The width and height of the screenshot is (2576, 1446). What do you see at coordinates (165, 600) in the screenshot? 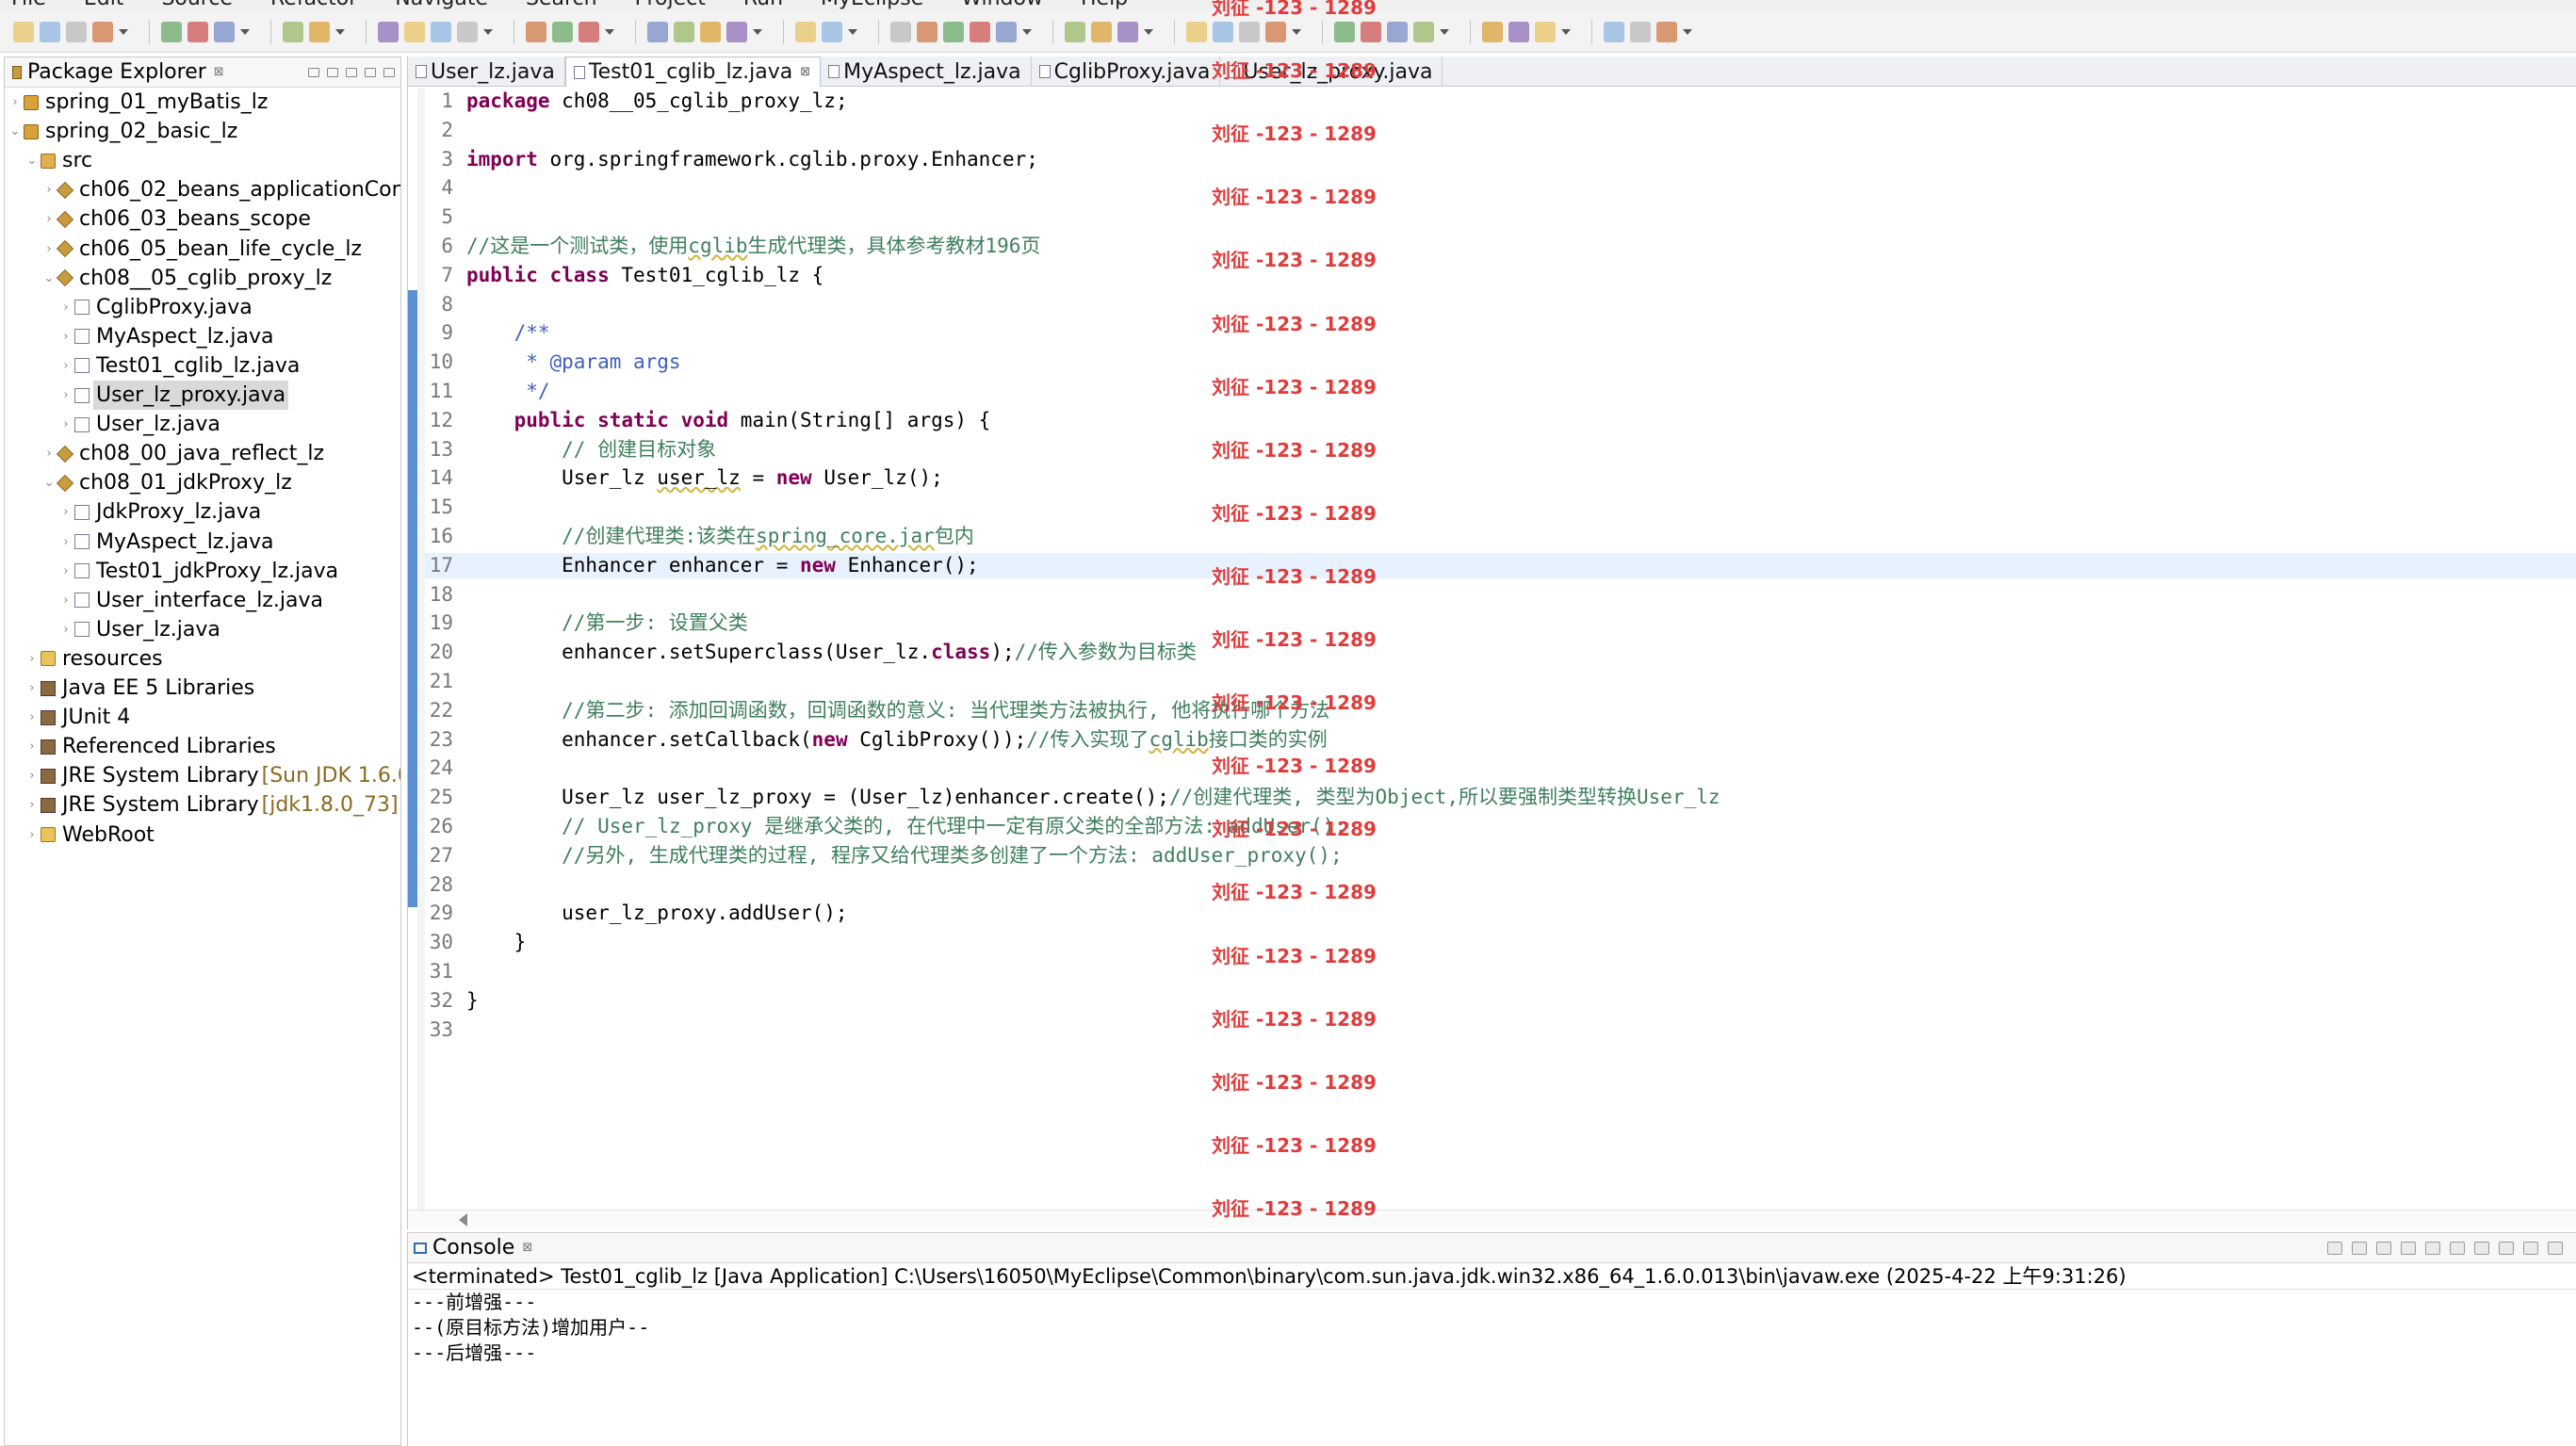
I see `tree-item: › User_interface_lz.java` at bounding box center [165, 600].